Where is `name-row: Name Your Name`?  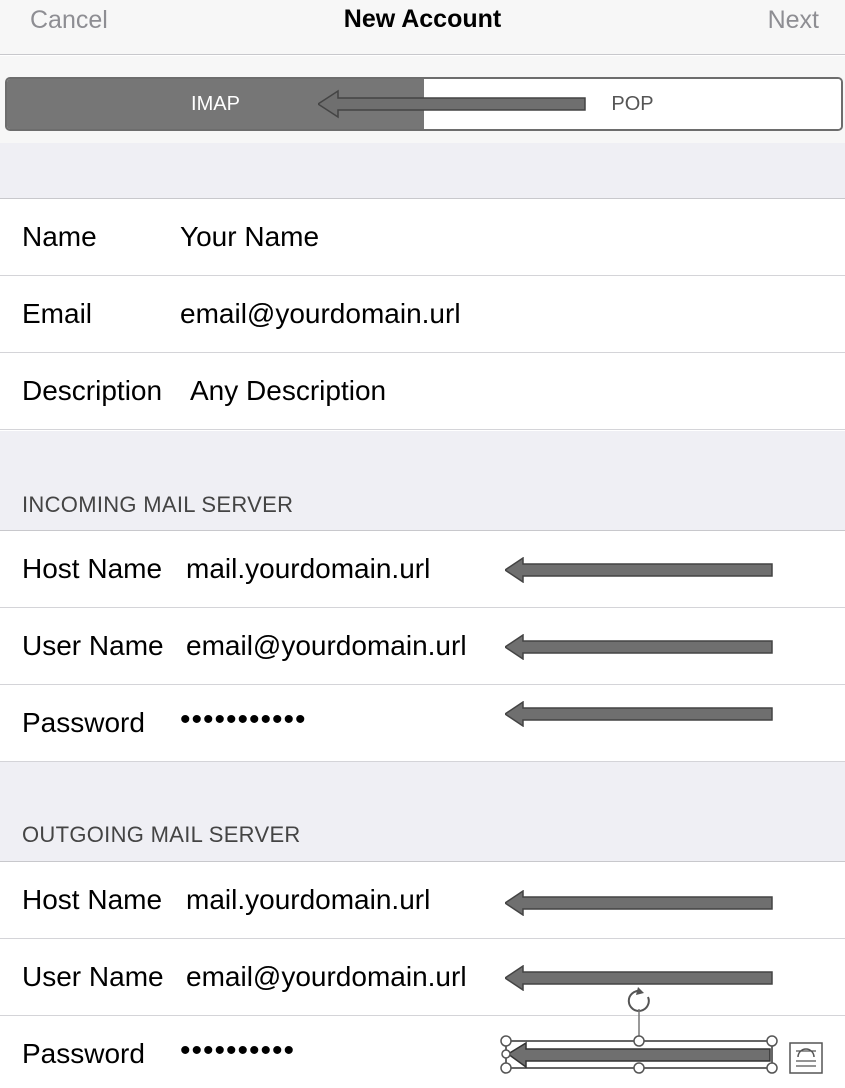 name-row: Name Your Name is located at coordinates (422, 237).